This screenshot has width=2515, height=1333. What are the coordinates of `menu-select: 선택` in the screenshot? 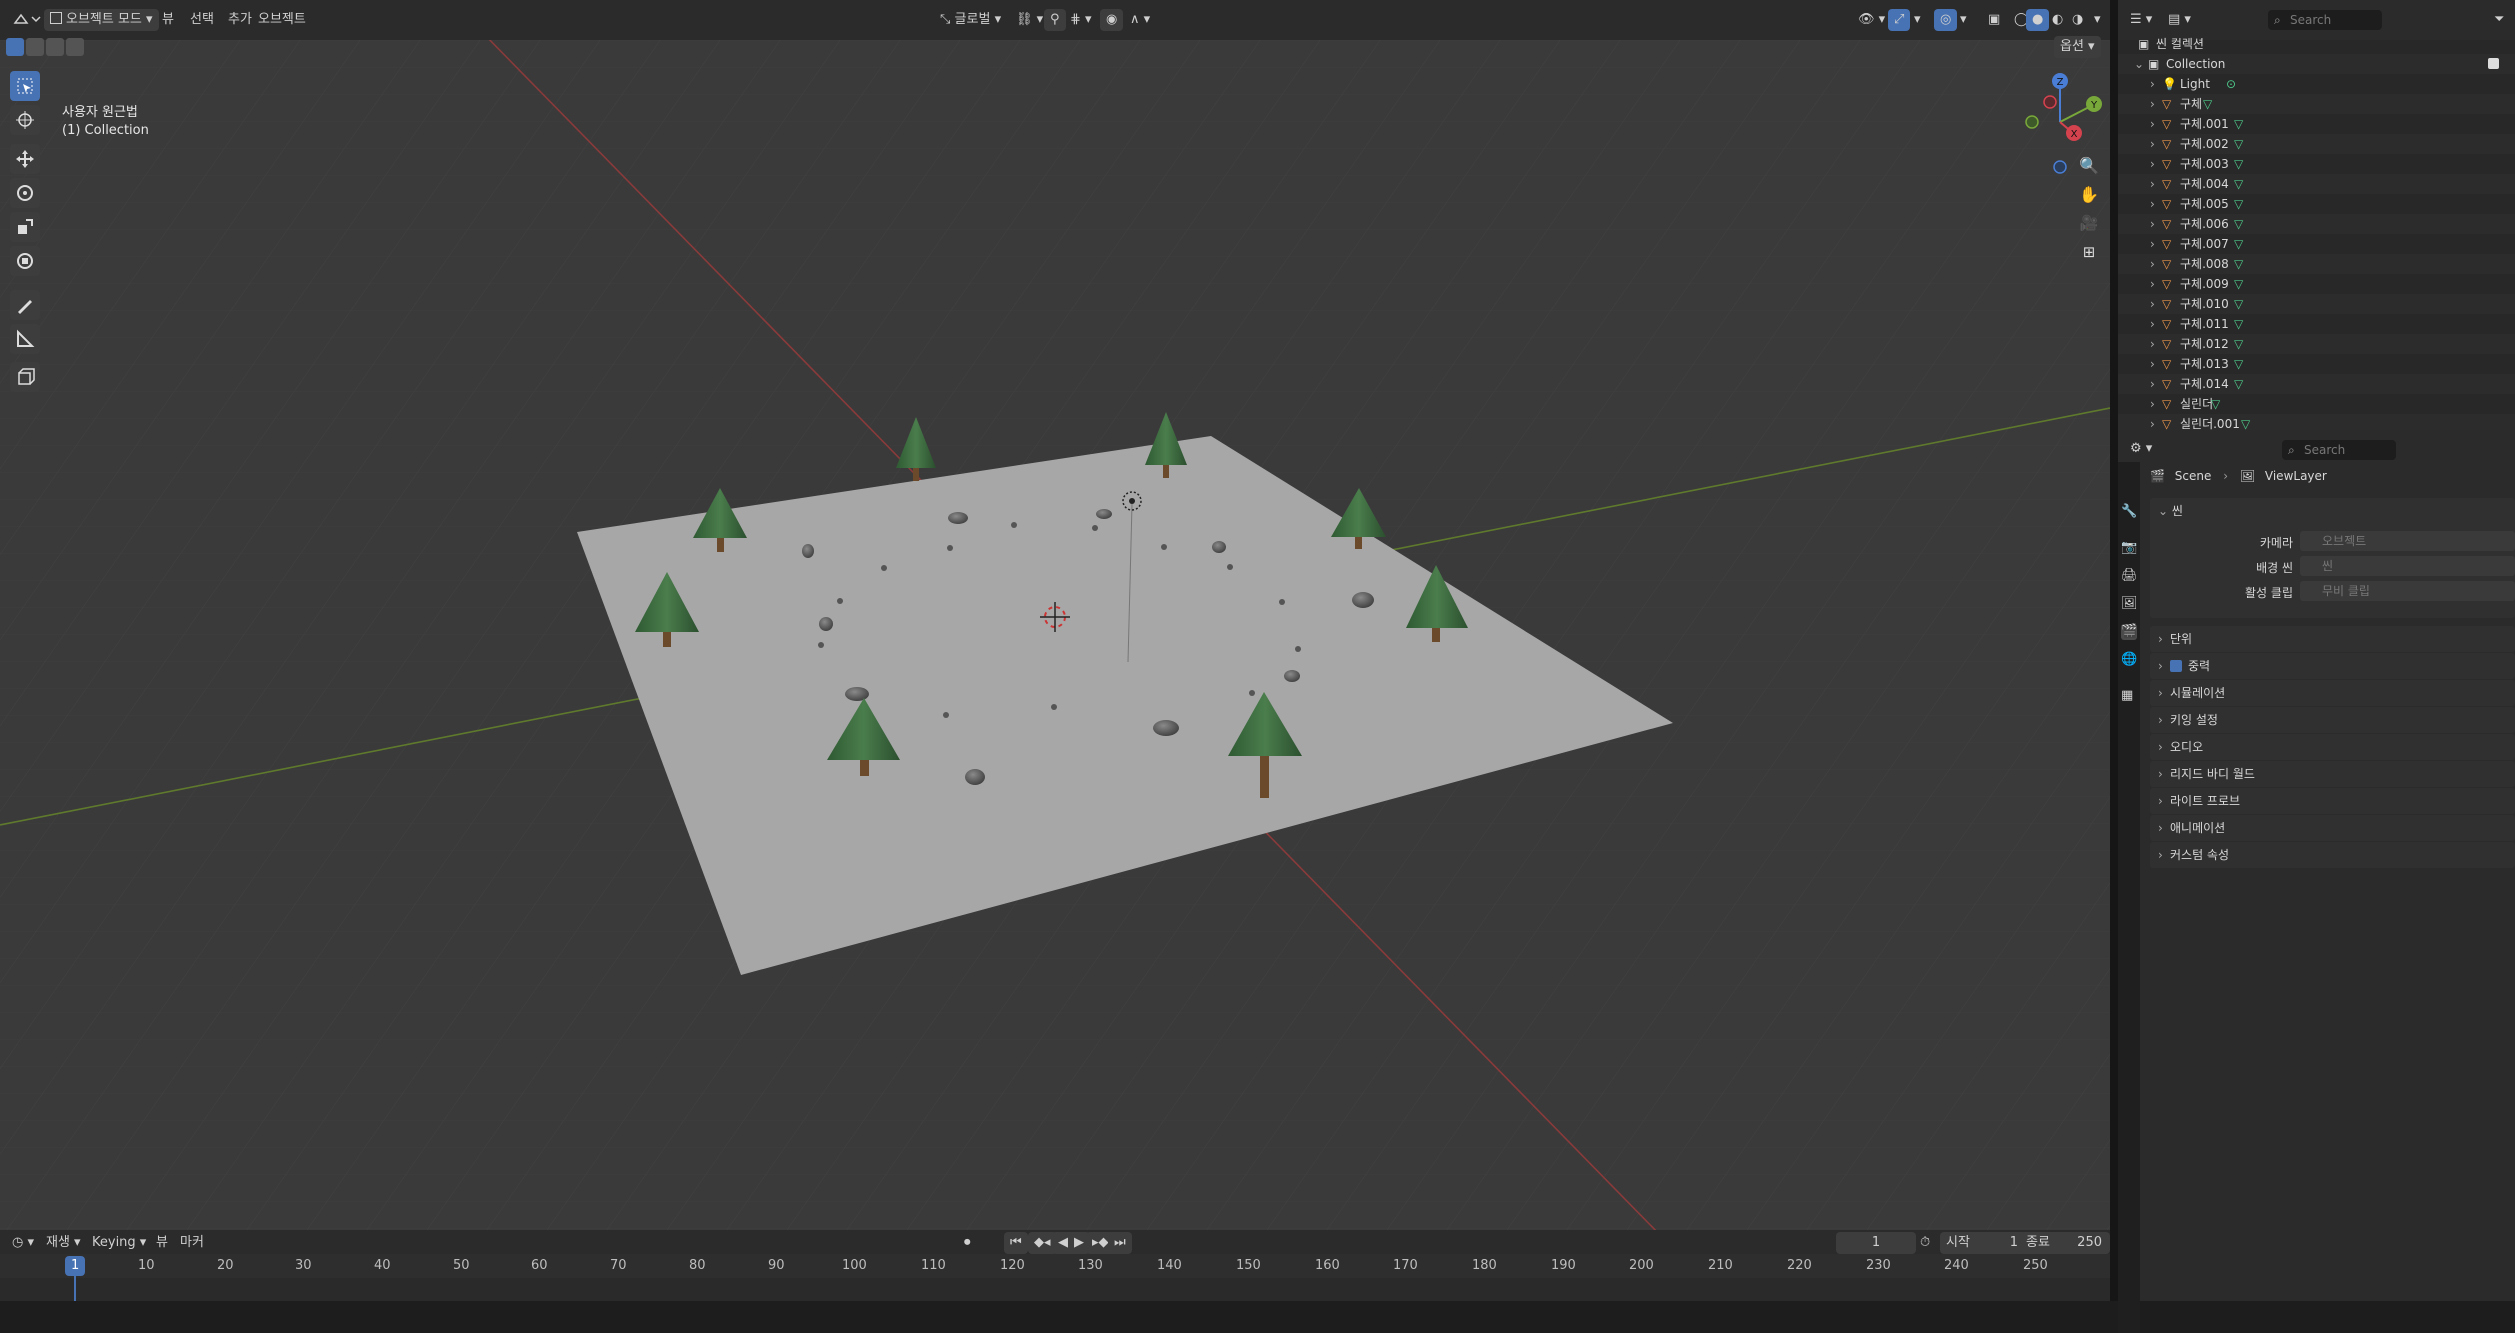 It's located at (202, 20).